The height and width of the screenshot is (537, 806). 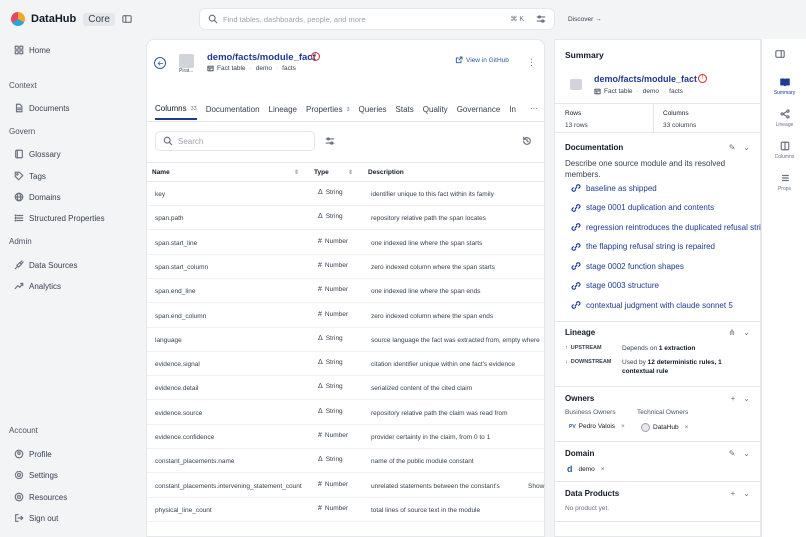 What do you see at coordinates (594, 147) in the screenshot?
I see `documentation-heading: Documentation` at bounding box center [594, 147].